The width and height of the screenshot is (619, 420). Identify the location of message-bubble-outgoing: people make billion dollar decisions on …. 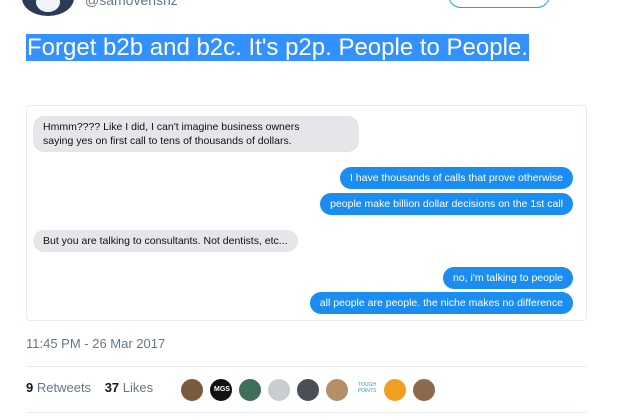
(446, 204).